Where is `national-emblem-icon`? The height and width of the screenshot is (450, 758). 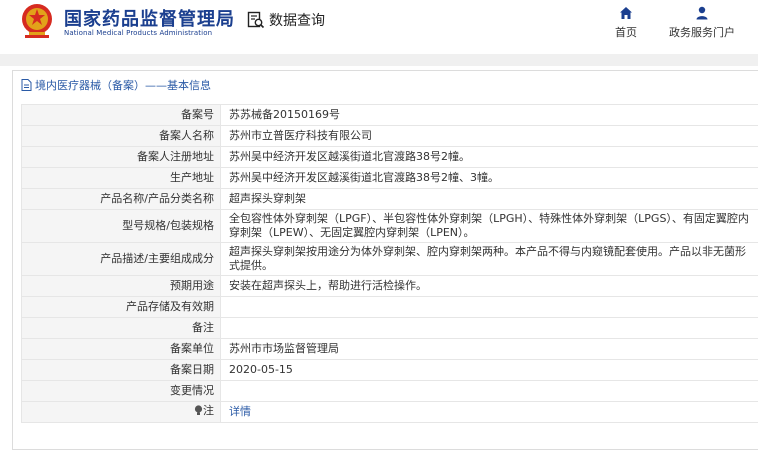
national-emblem-icon is located at coordinates (37, 21).